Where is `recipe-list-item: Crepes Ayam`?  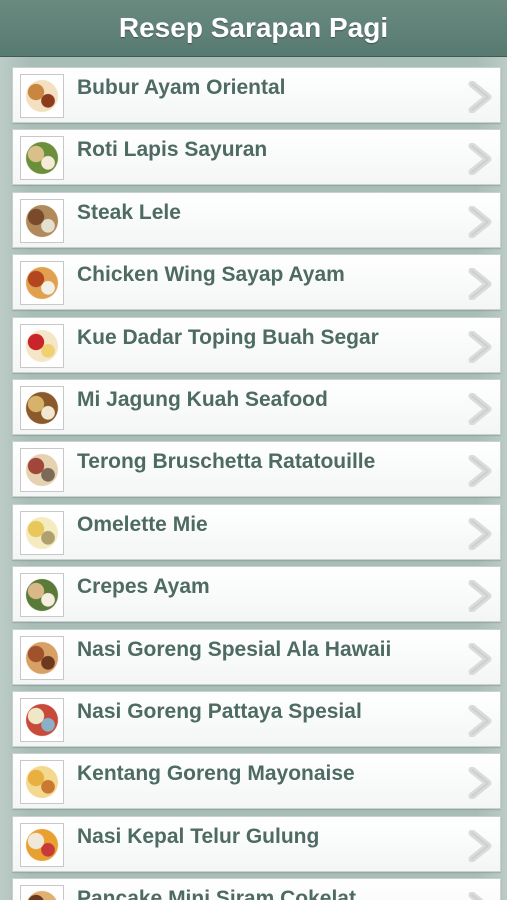 recipe-list-item: Crepes Ayam is located at coordinates (256, 594).